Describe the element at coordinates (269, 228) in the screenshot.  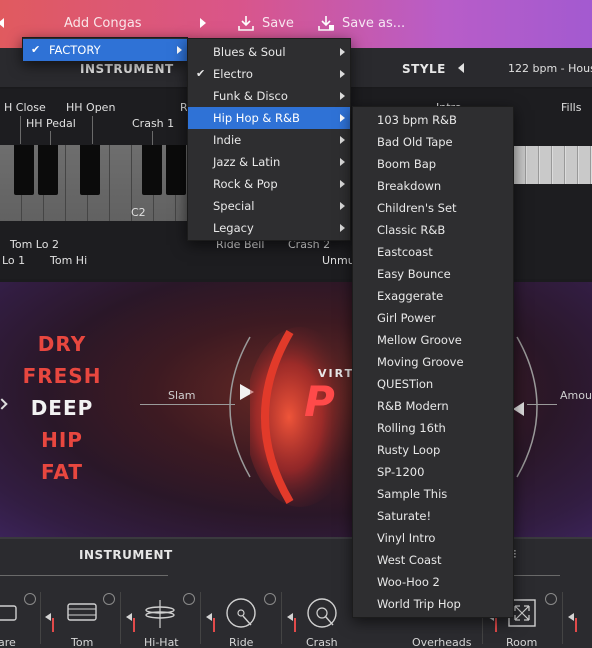
I see `menu-item-legacy: Legacy` at that location.